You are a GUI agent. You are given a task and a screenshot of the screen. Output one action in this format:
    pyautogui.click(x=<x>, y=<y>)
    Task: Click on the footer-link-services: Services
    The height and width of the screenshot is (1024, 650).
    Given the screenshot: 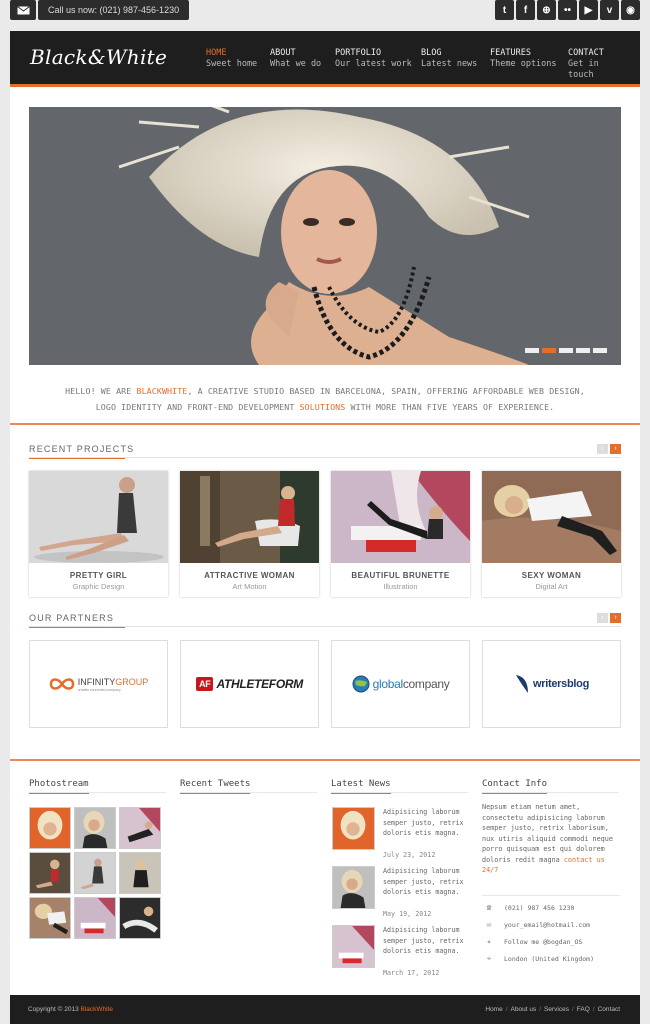 What is the action you would take?
    pyautogui.click(x=556, y=1009)
    